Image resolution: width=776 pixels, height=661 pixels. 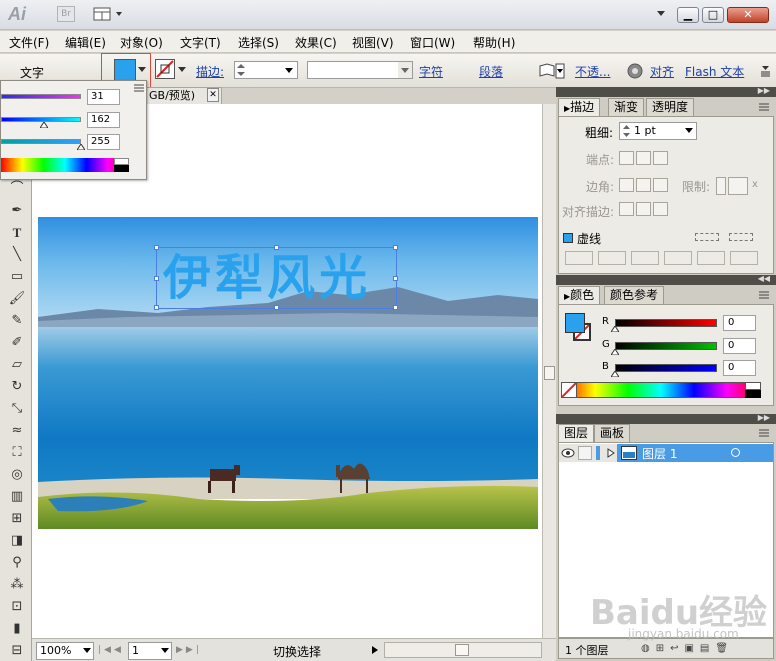 I want to click on r-slider, so click(x=666, y=323).